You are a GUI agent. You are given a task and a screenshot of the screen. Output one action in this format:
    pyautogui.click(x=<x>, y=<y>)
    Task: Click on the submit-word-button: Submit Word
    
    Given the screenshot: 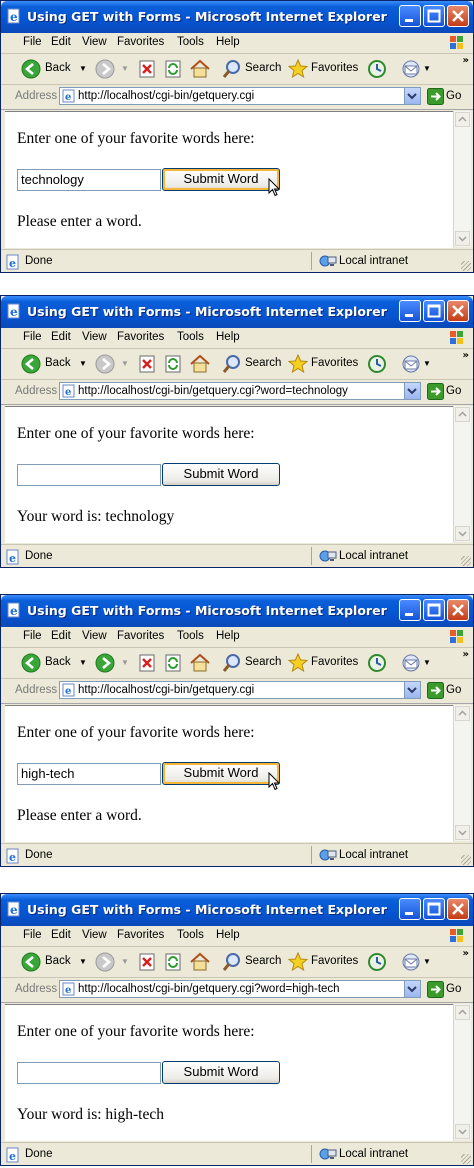 What is the action you would take?
    pyautogui.click(x=221, y=1072)
    